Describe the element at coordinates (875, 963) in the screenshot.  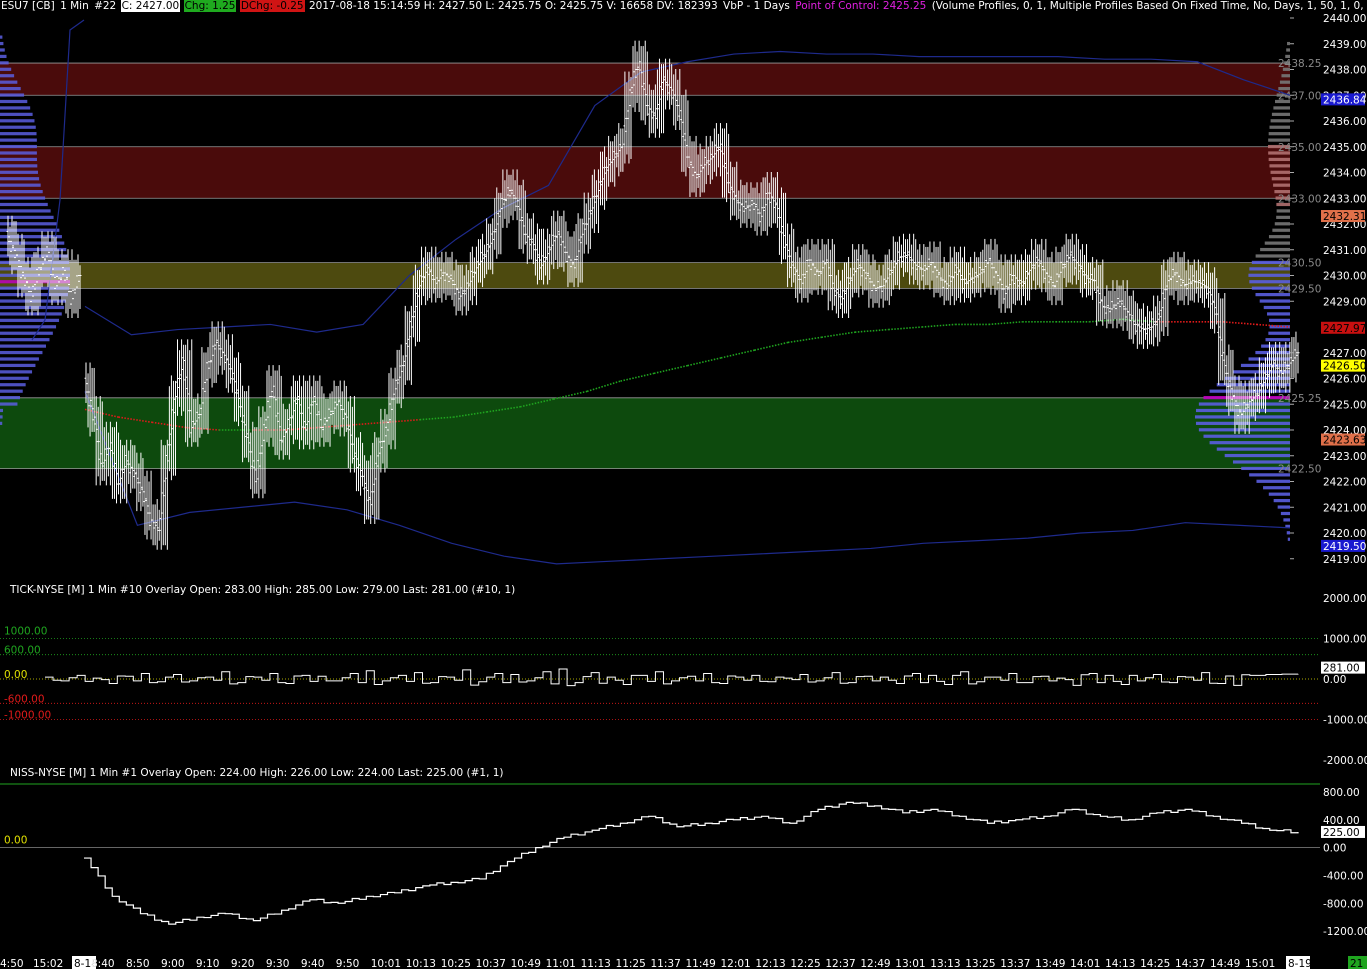
I see `time-label: 12:49` at that location.